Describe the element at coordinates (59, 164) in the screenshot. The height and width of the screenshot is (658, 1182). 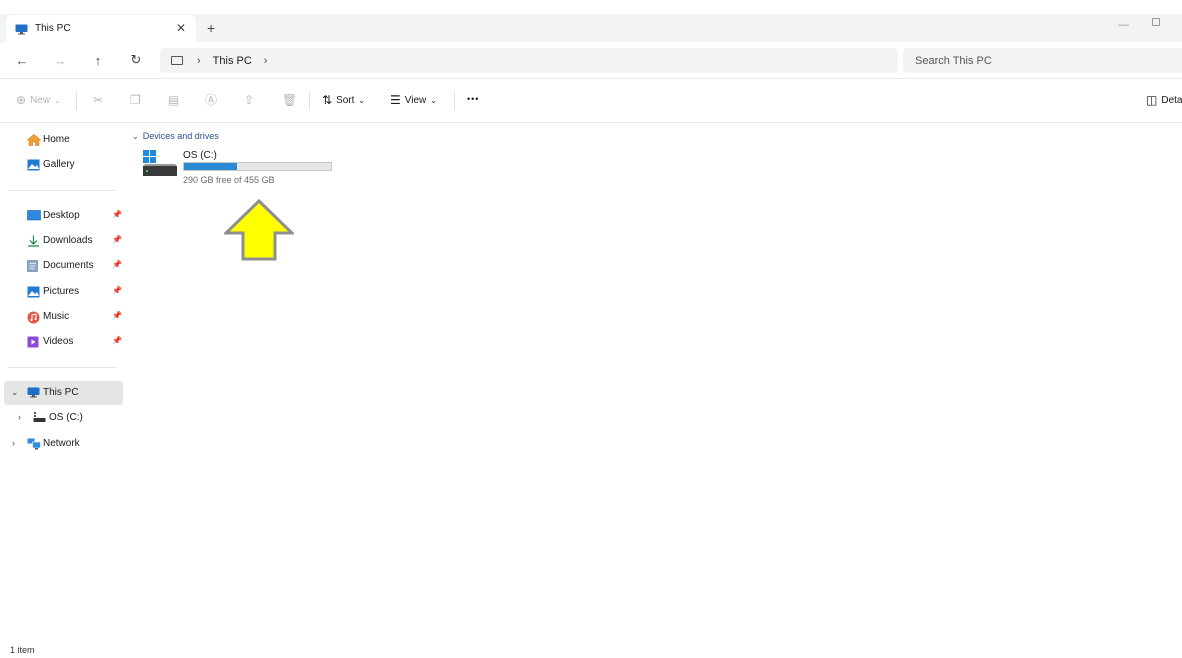
I see `sidebar-item-label: Gallery` at that location.